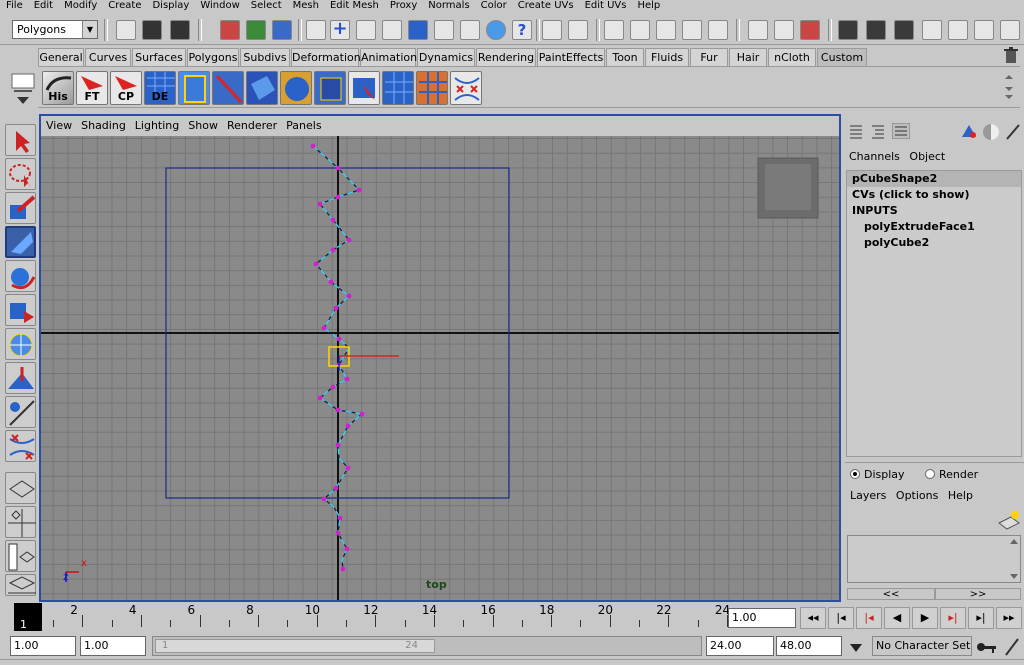 The width and height of the screenshot is (1024, 665). Describe the element at coordinates (340, 30) in the screenshot. I see `plus-icon: +` at that location.